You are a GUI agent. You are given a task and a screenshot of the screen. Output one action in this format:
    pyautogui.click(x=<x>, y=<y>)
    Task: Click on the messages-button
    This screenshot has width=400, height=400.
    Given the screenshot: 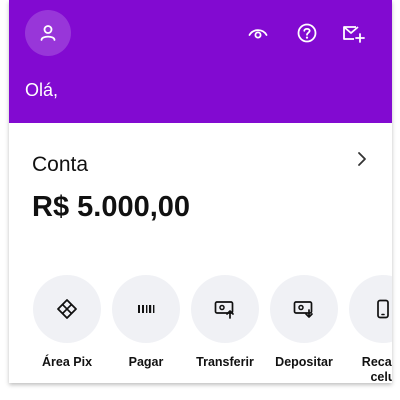 What is the action you would take?
    pyautogui.click(x=353, y=33)
    